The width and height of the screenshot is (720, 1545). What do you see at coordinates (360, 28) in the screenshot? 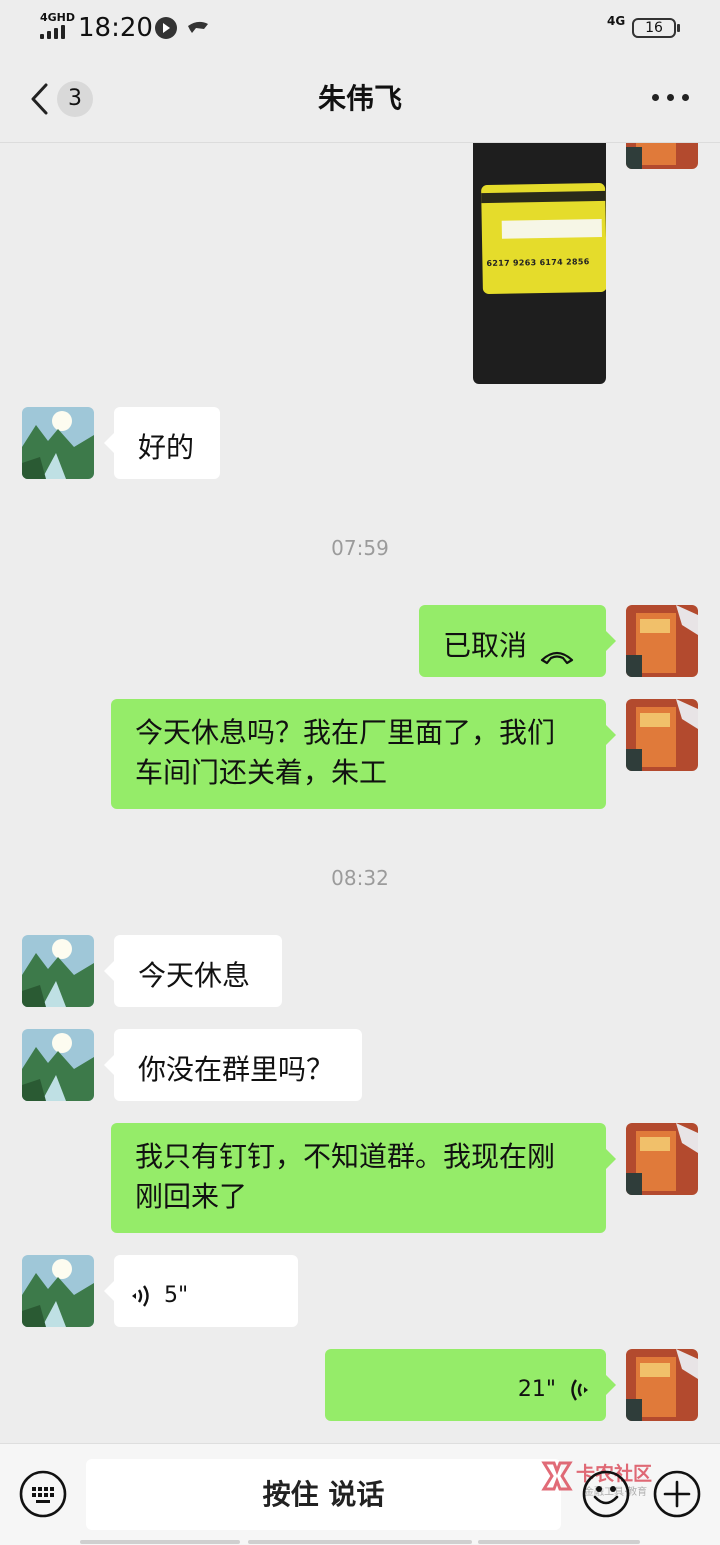
I see `status-bar: 4GHD 18:20 4G 16` at bounding box center [360, 28].